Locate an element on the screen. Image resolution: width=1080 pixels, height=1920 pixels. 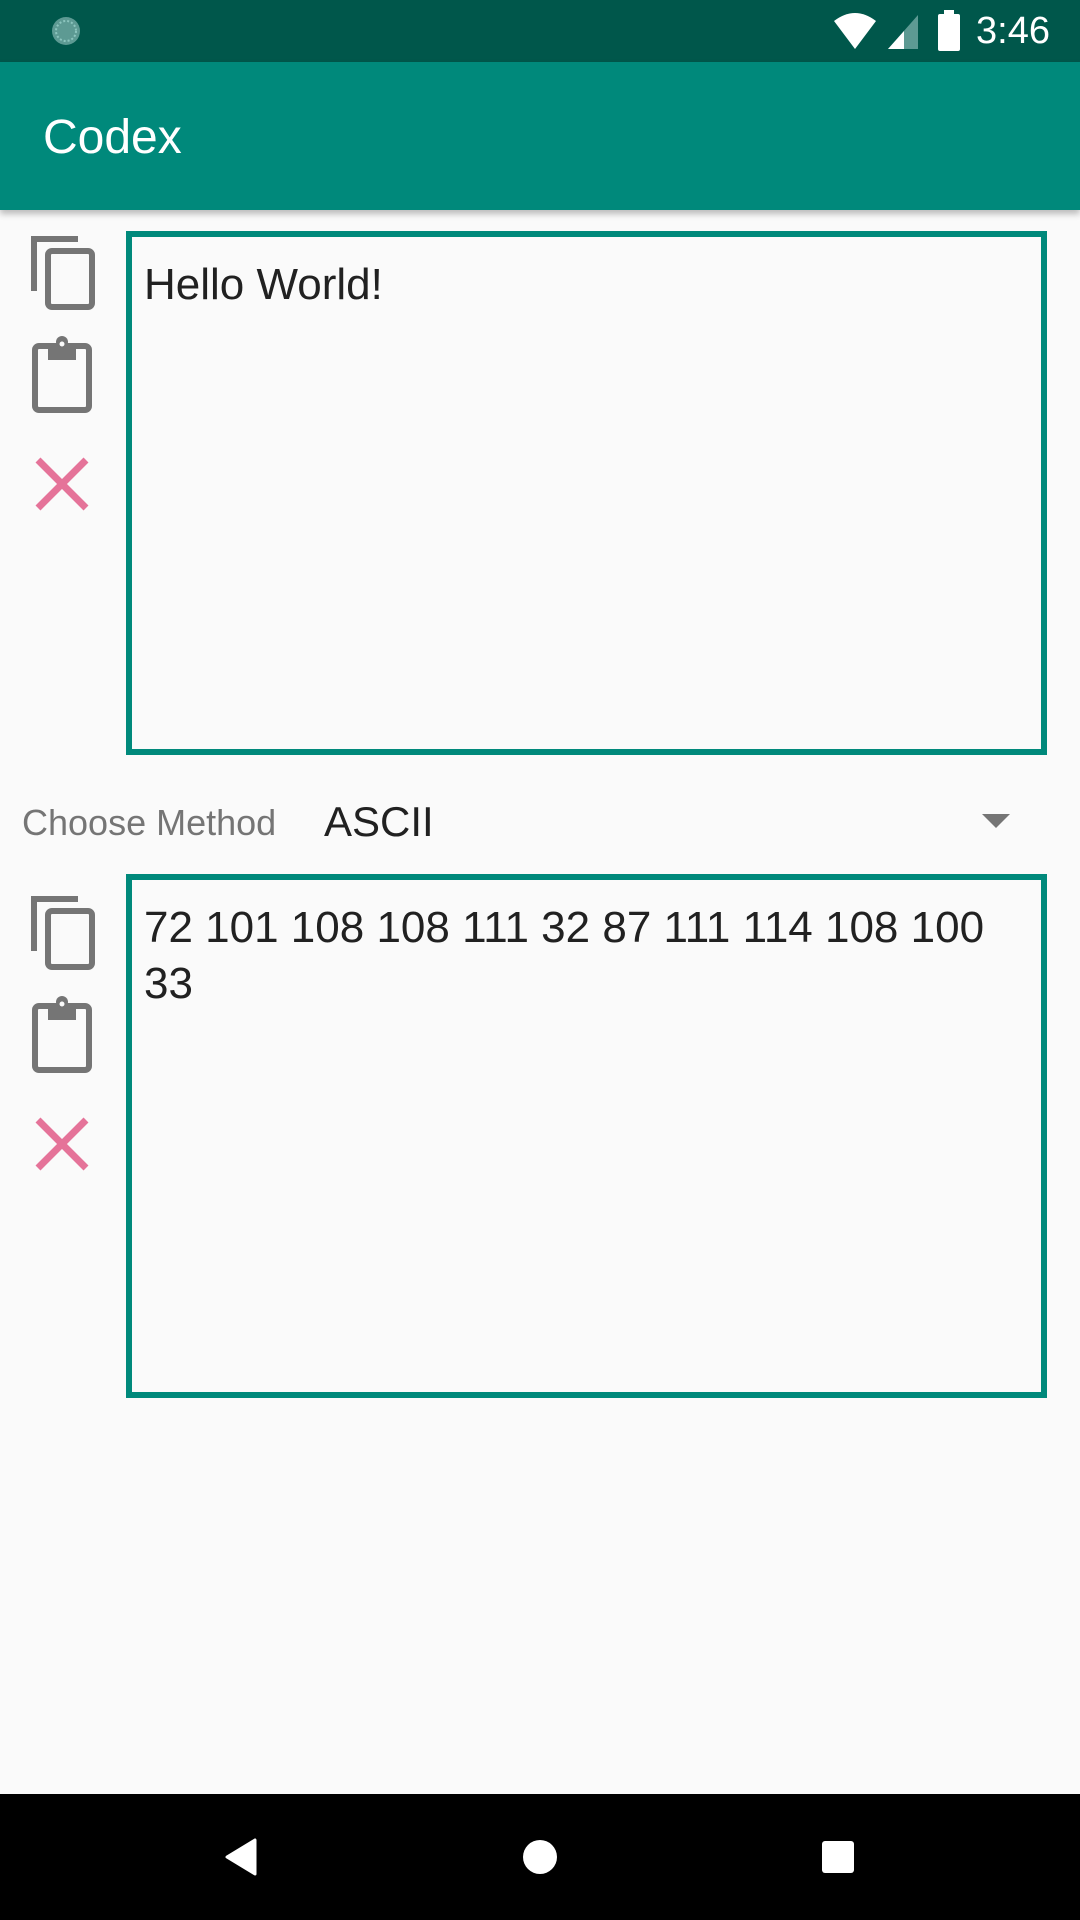
battery-icon is located at coordinates (949, 30).